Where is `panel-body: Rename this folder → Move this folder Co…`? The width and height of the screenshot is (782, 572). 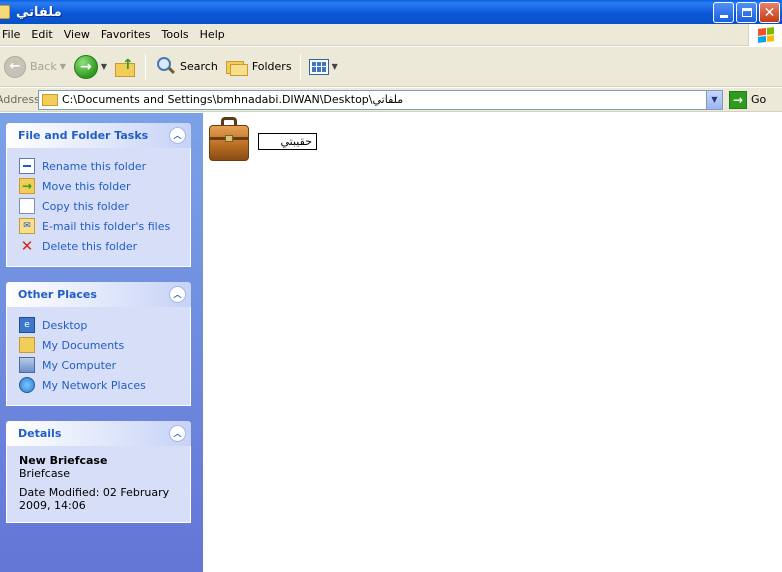
panel-body: Rename this folder → Move this folder Co… is located at coordinates (98, 207).